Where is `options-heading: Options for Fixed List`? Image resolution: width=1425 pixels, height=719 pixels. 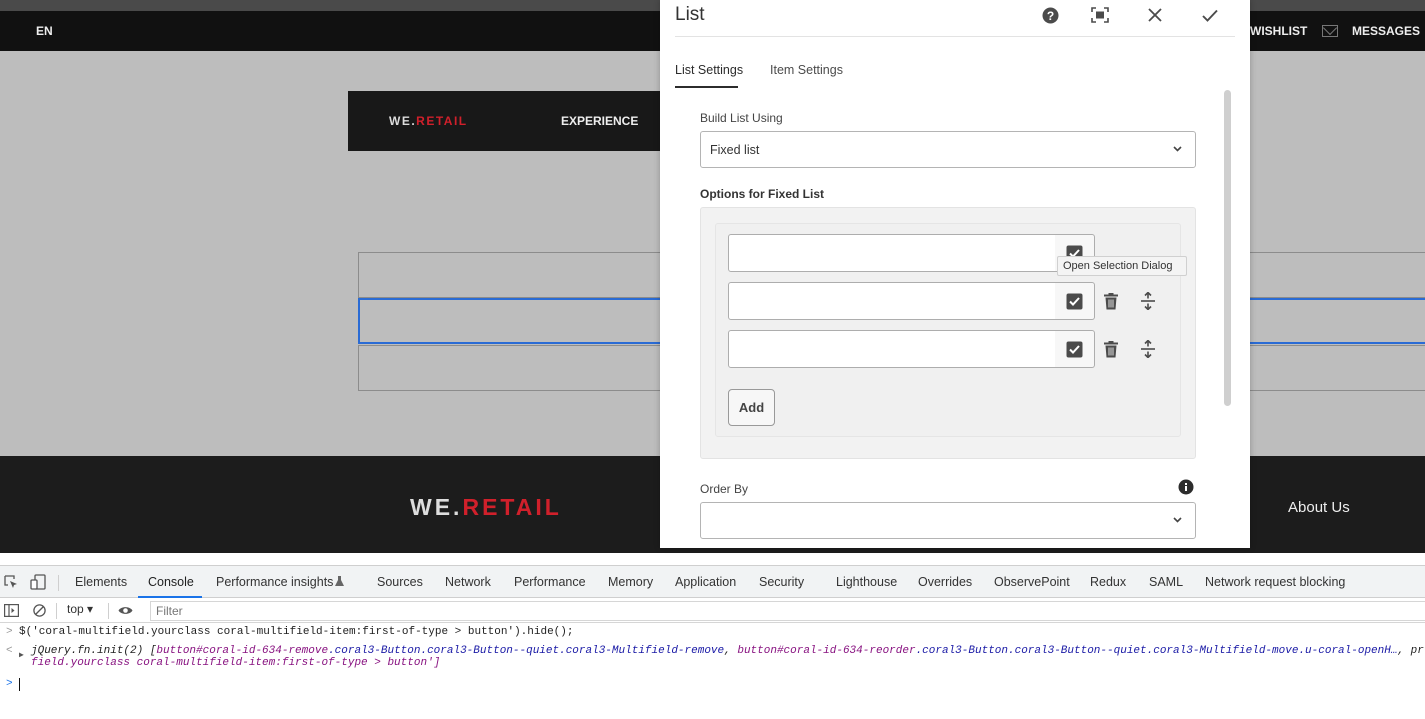
options-heading: Options for Fixed List is located at coordinates (762, 194).